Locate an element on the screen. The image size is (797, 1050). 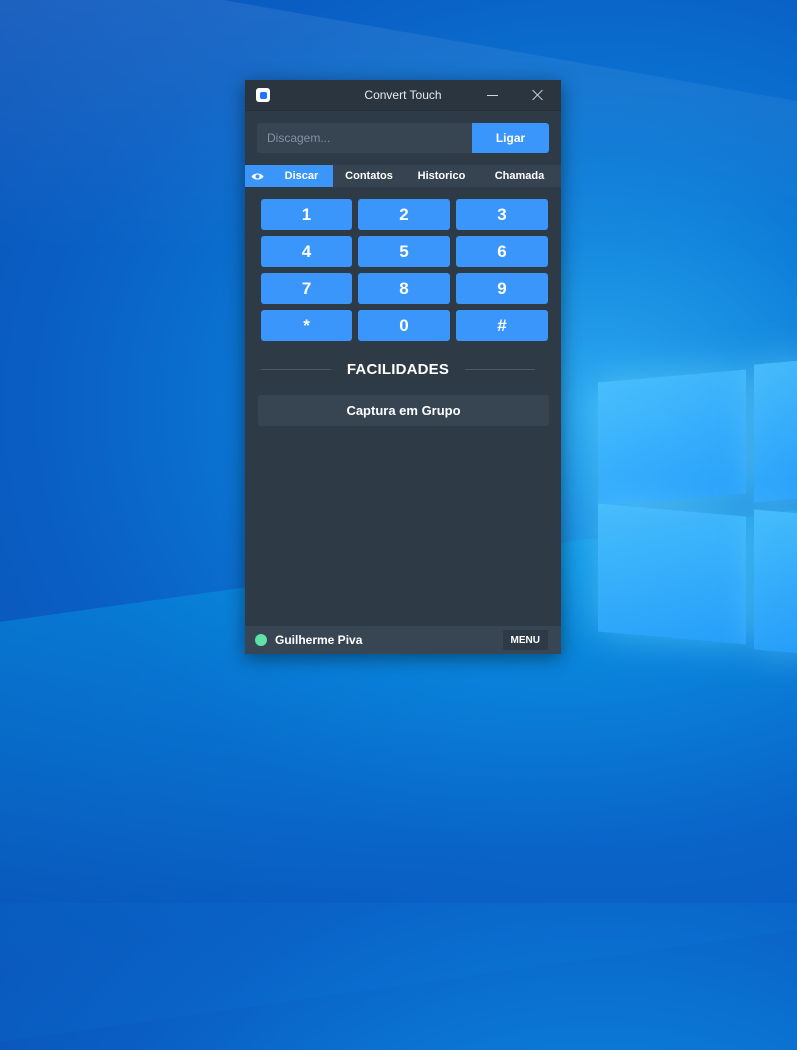
tab-chamada: Chamada is located at coordinates (519, 176).